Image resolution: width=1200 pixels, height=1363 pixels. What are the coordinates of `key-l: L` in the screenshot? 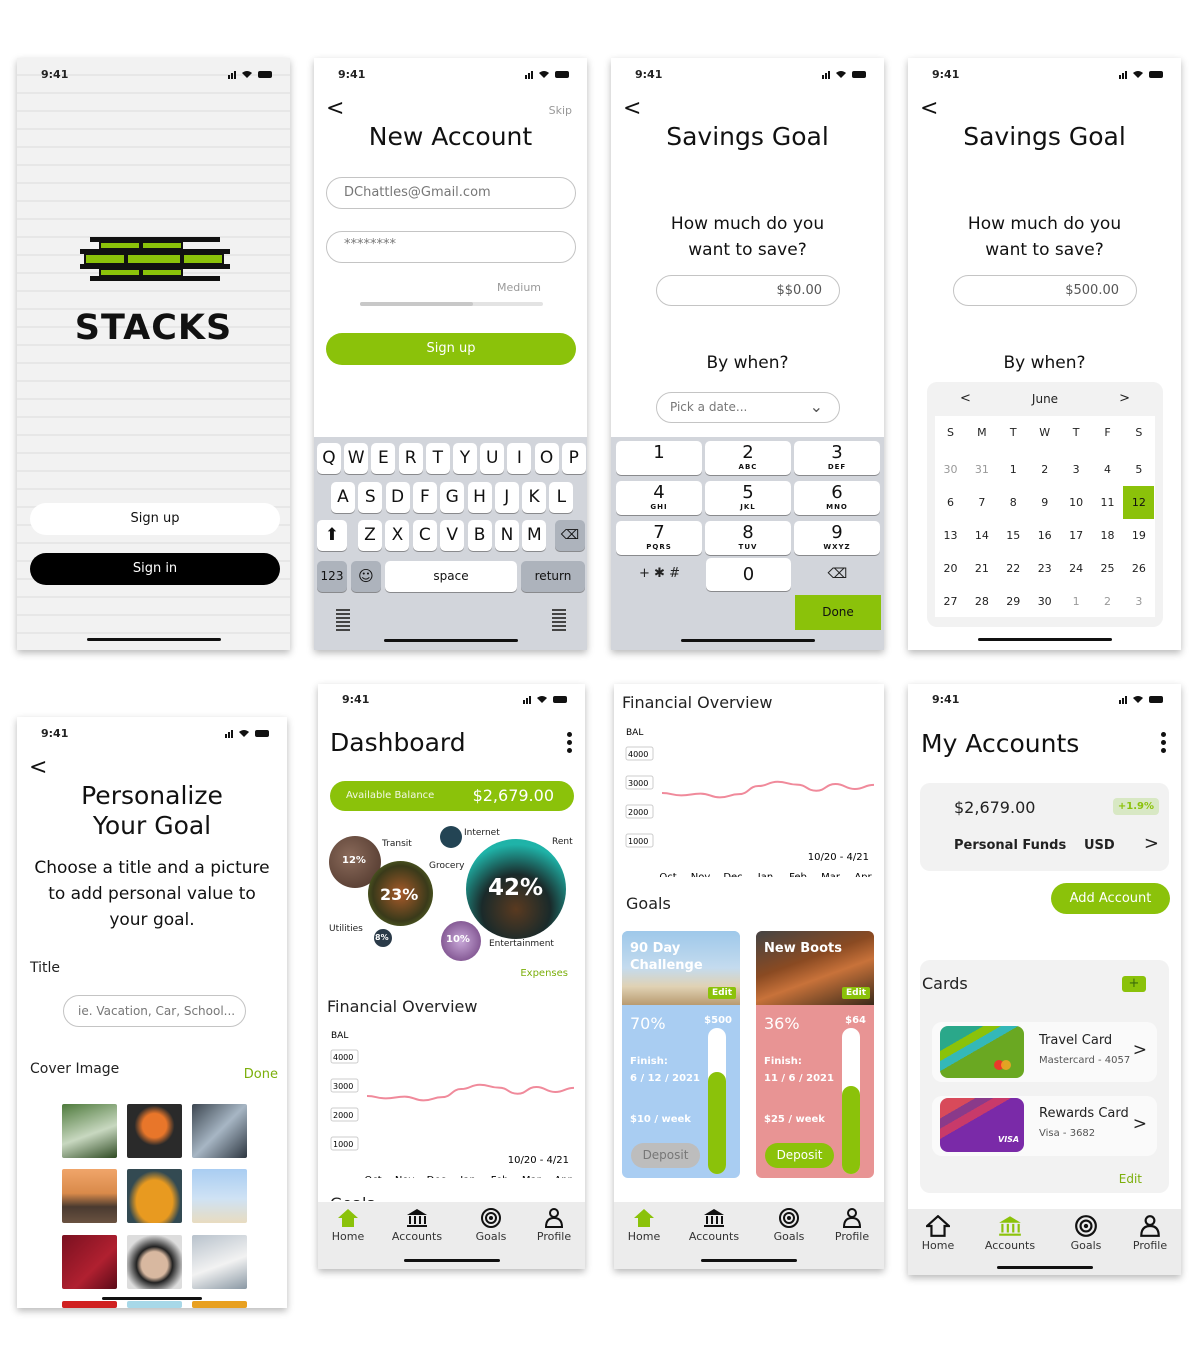 It's located at (561, 497).